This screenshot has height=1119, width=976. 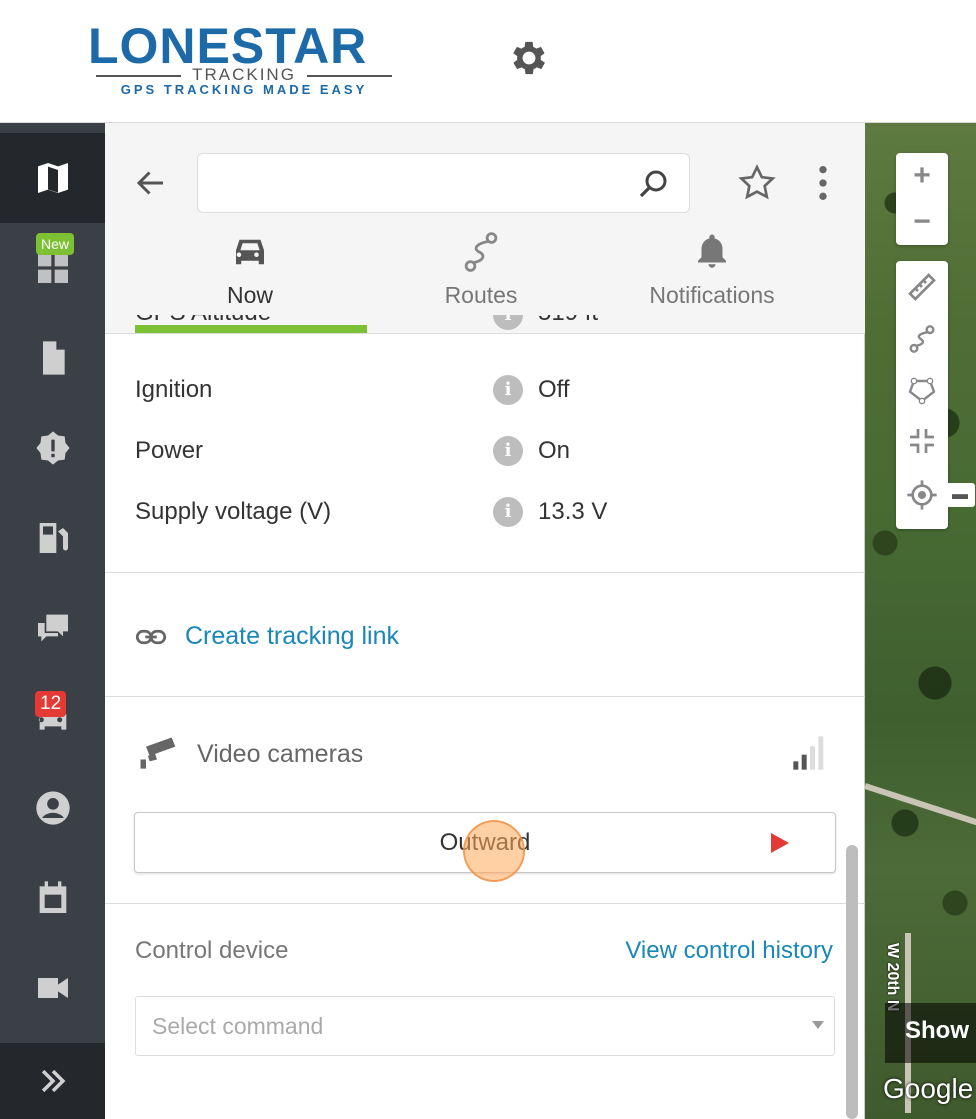 I want to click on video-icon, so click(x=52, y=988).